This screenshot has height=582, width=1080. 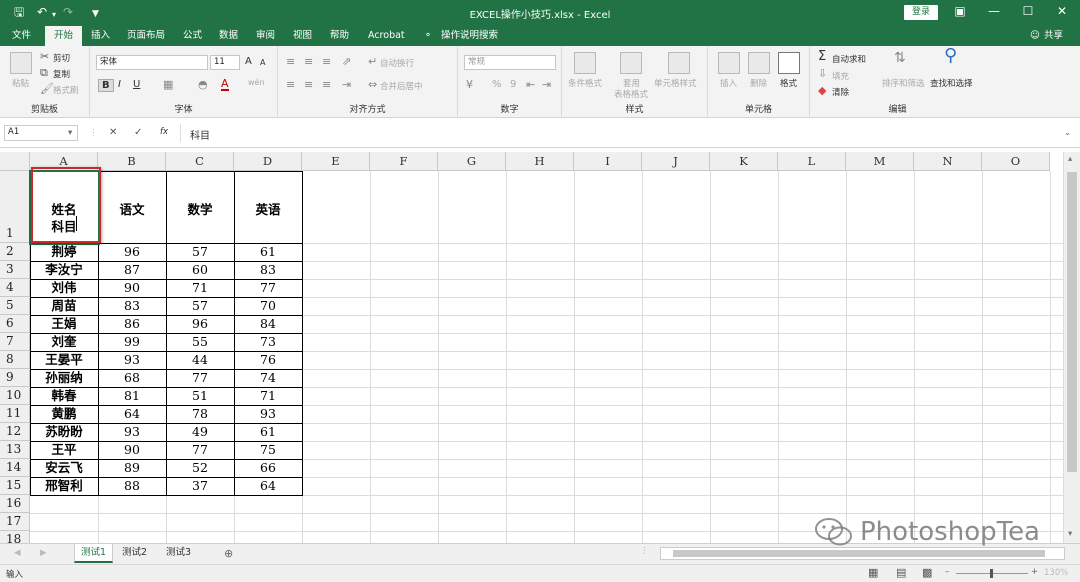 I want to click on delete-cells-button: 删除, so click(x=758, y=83).